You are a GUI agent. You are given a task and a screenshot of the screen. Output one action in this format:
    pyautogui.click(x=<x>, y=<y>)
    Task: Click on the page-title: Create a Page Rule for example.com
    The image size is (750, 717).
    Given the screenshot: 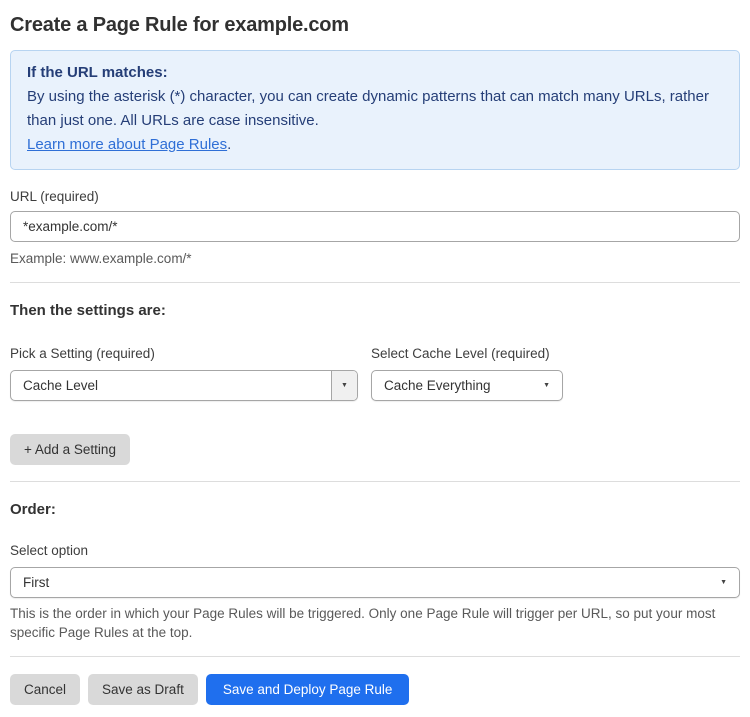 What is the action you would take?
    pyautogui.click(x=179, y=25)
    